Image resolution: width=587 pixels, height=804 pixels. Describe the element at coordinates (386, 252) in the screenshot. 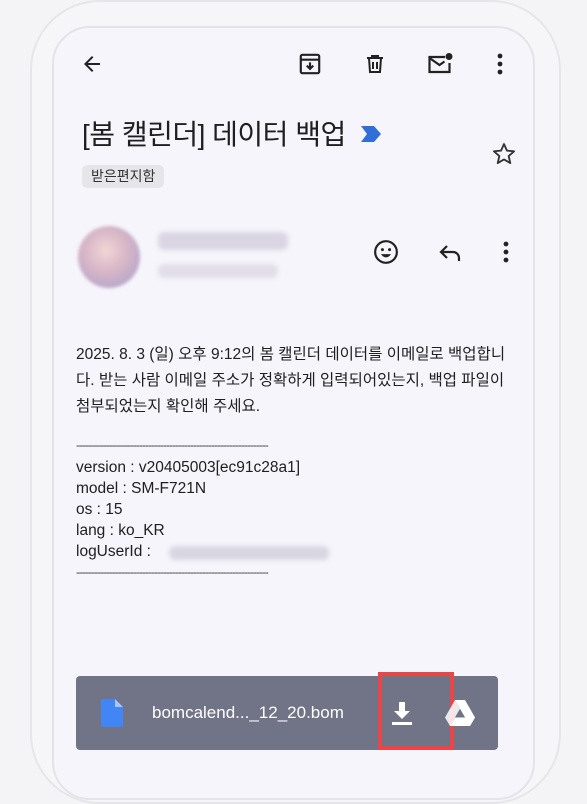

I see `emoji-icon` at that location.